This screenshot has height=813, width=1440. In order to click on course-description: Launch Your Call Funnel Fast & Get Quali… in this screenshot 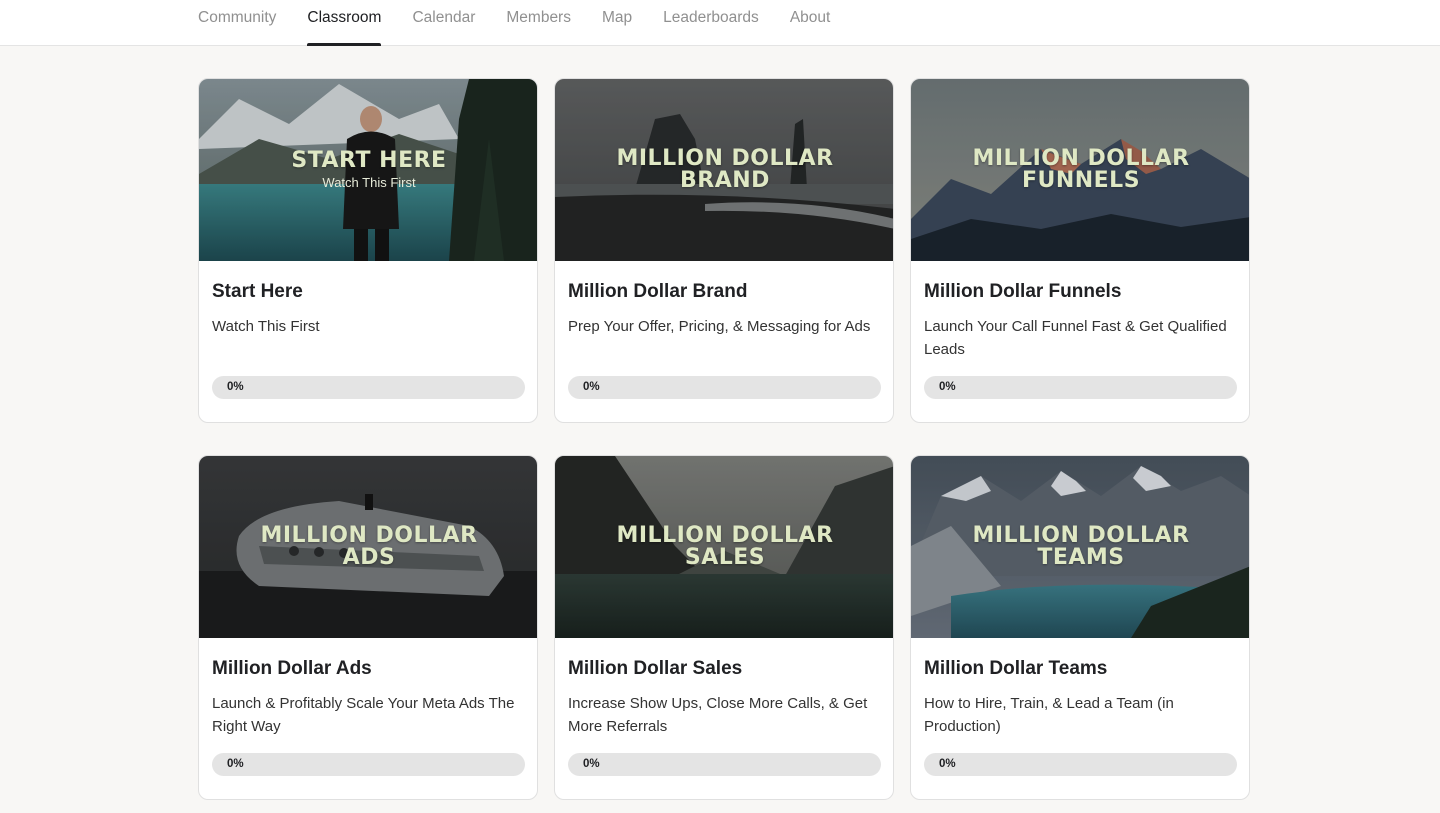, I will do `click(1075, 338)`.